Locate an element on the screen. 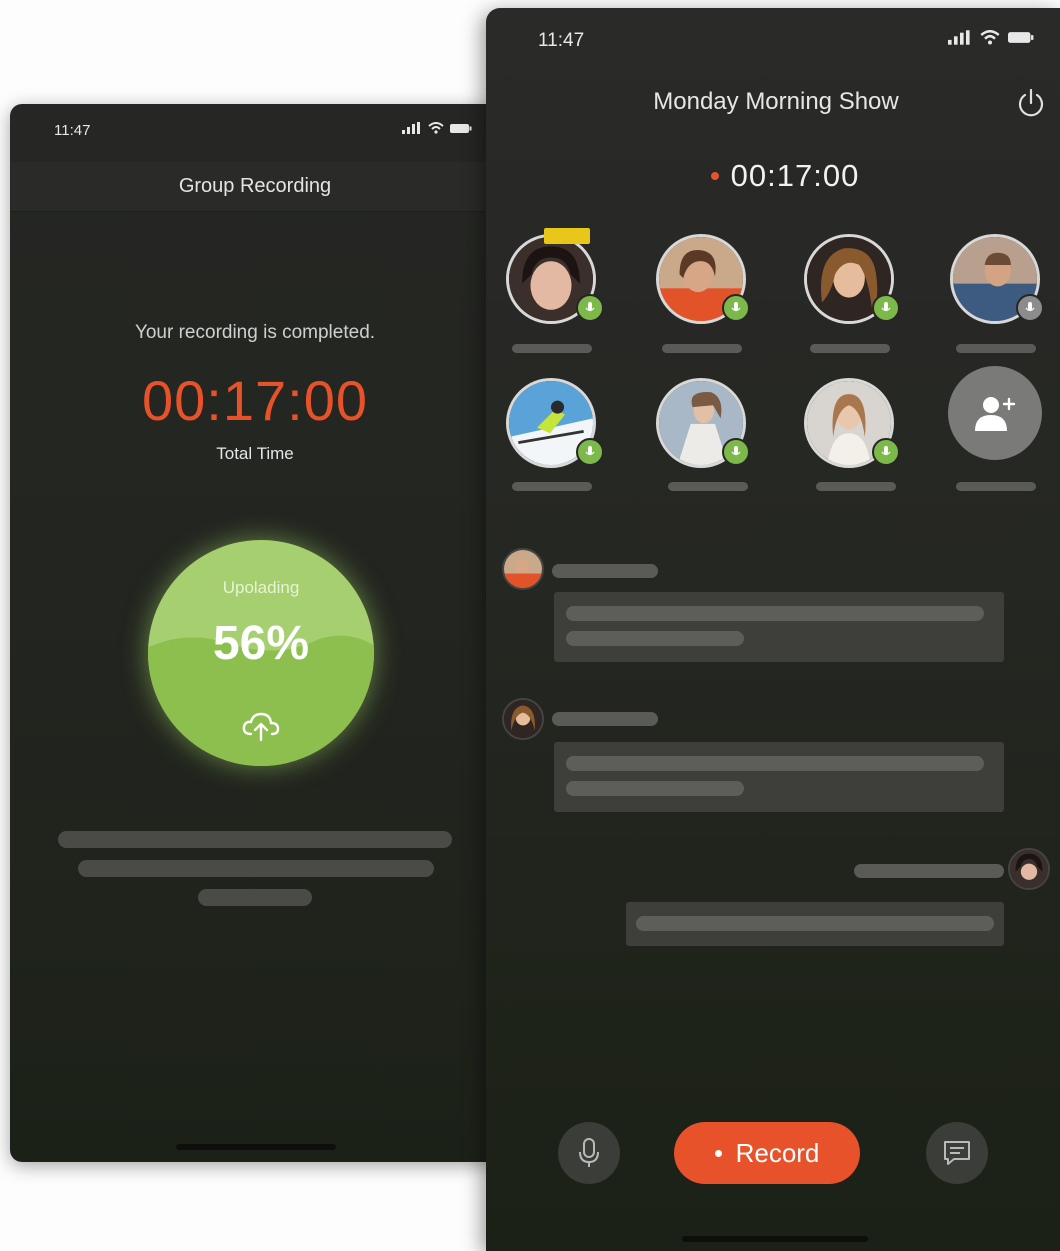  chat-message-icon is located at coordinates (957, 1153).